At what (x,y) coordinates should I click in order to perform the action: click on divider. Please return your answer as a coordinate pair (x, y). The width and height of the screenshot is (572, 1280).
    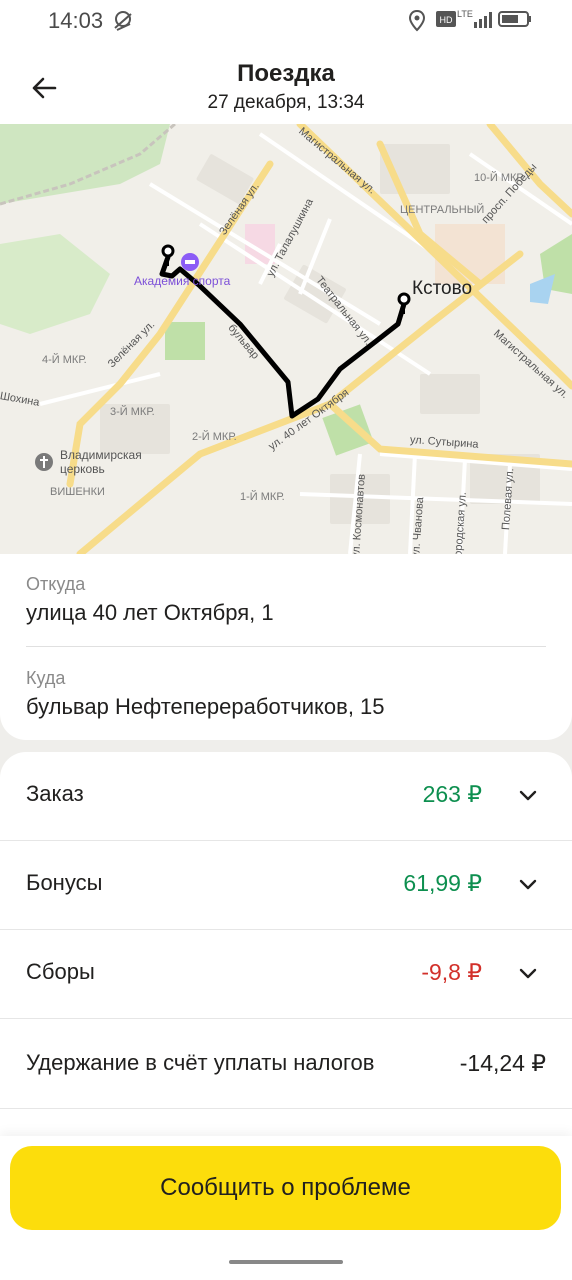
    Looking at the image, I should click on (286, 646).